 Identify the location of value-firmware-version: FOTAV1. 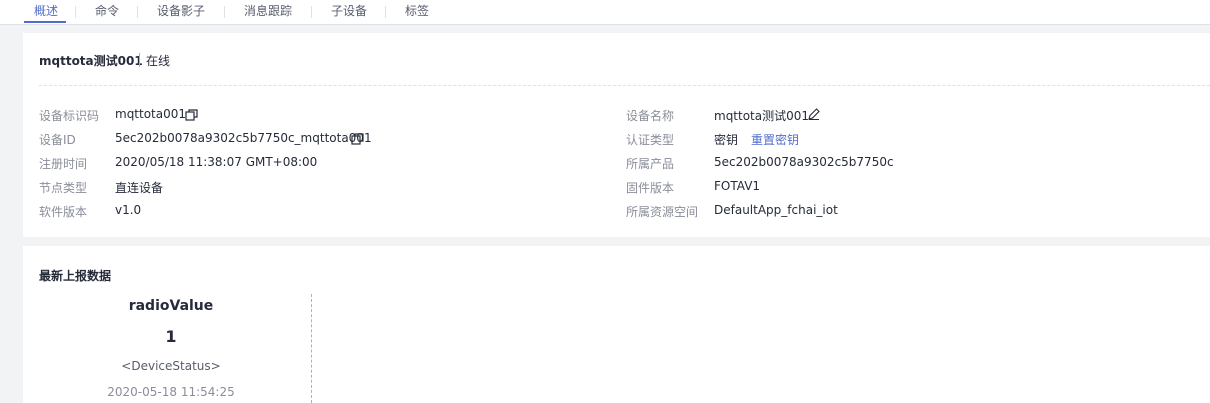
(737, 186).